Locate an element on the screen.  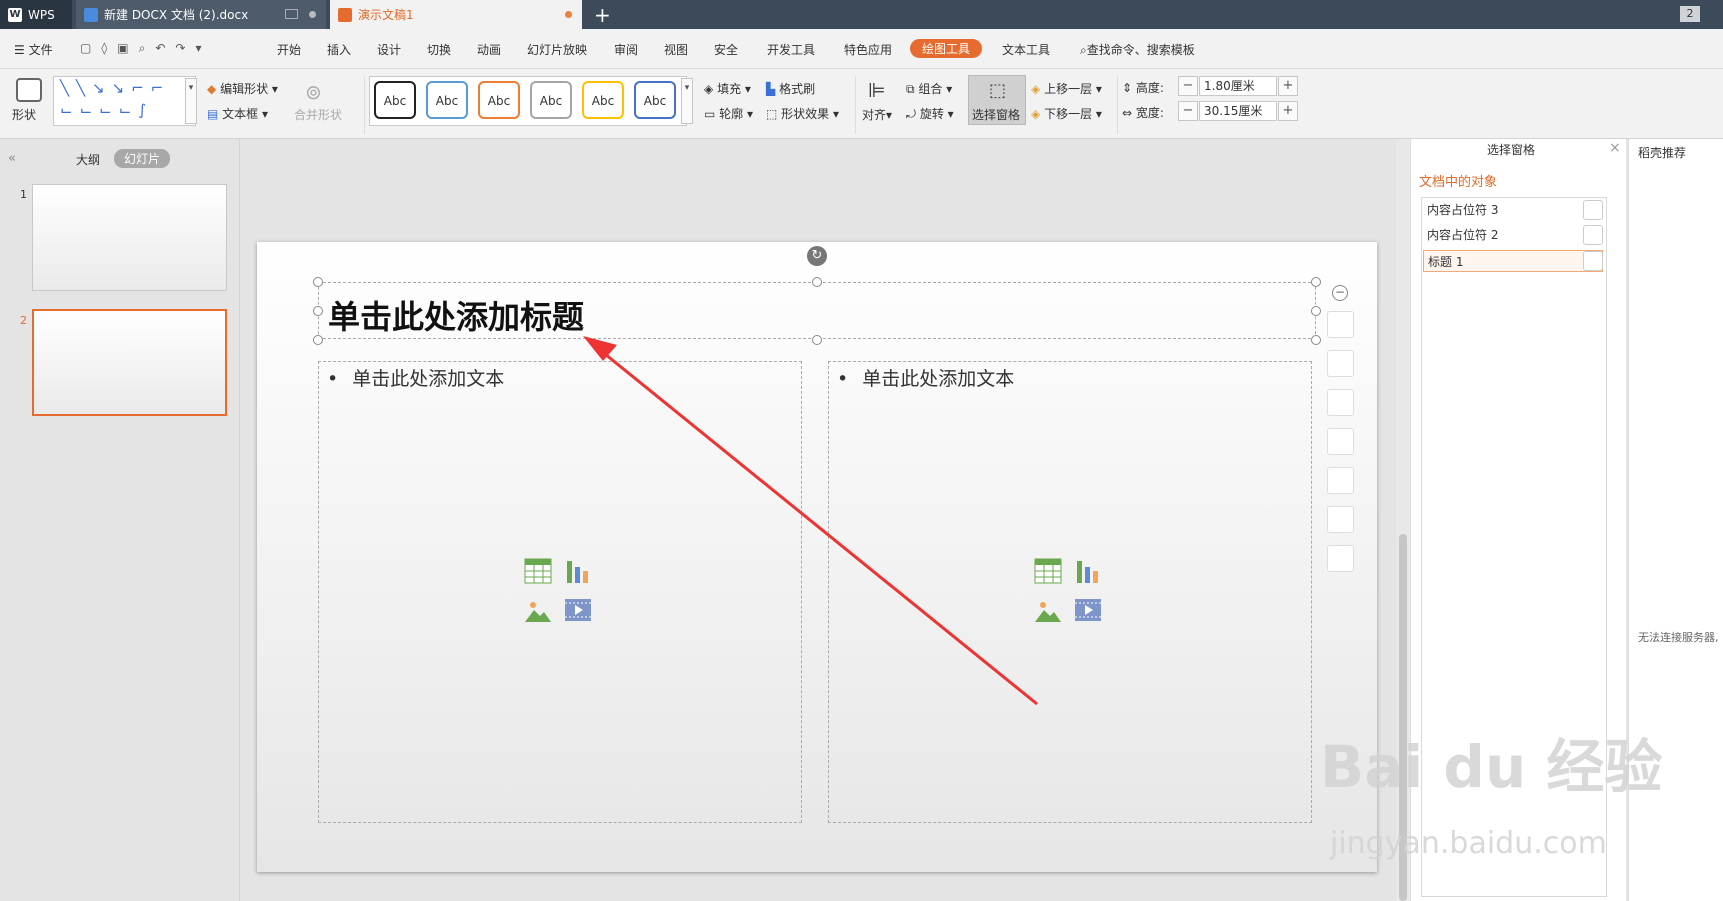
baidu-jingyan-watermark: Bai du 经验 is located at coordinates (1491, 767).